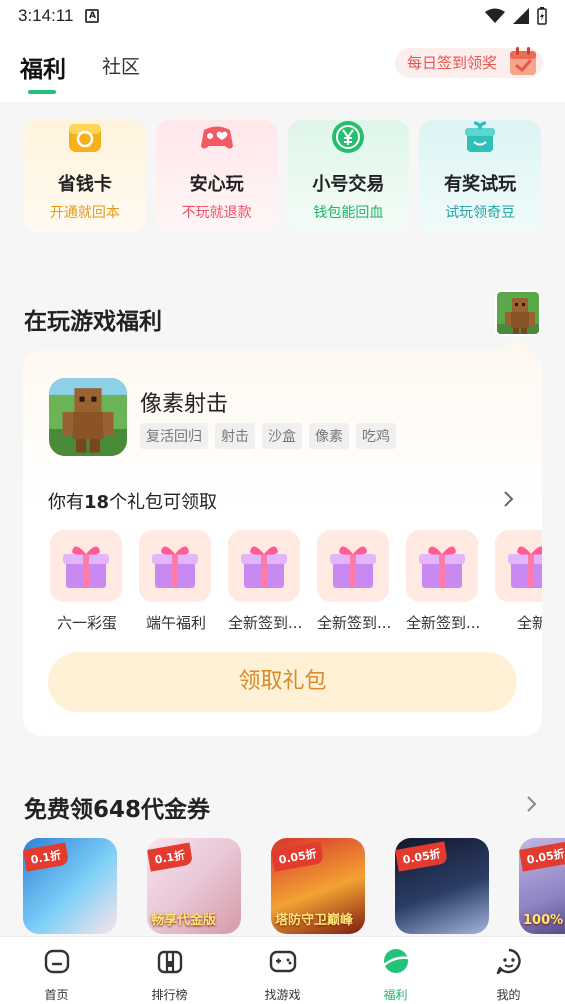 The width and height of the screenshot is (565, 1004). What do you see at coordinates (216, 213) in the screenshot?
I see `feature-subtitle: 不玩就退款` at bounding box center [216, 213].